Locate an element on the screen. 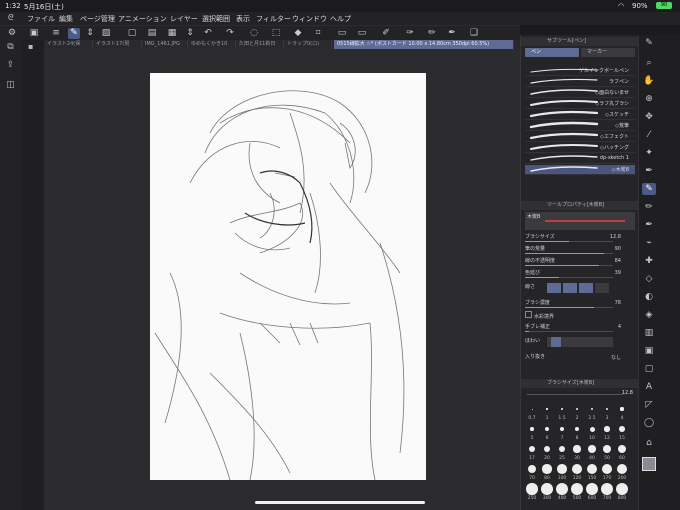  prop-brush-density: ブラシ濃度 78 is located at coordinates (581, 304).